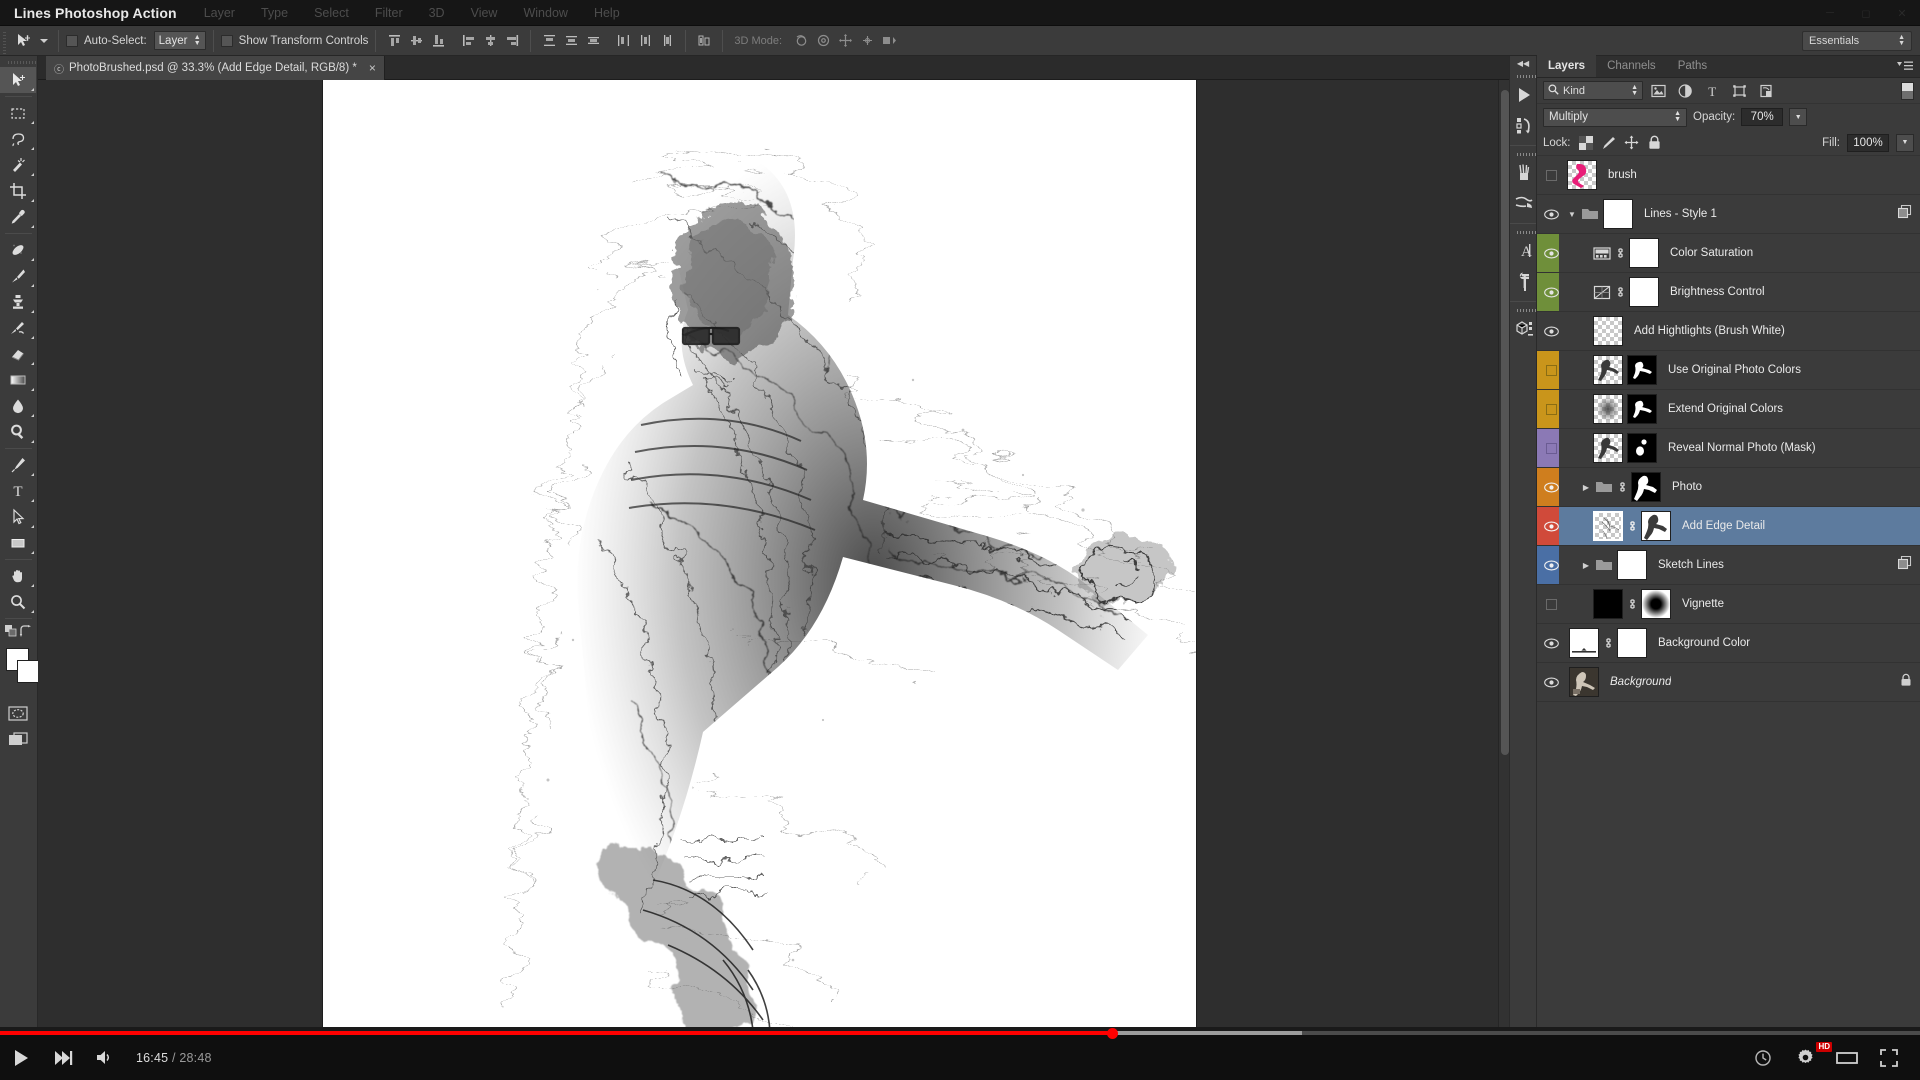 This screenshot has height=1080, width=1920. I want to click on workspace-selector: Essentials ▲ ▼, so click(1857, 41).